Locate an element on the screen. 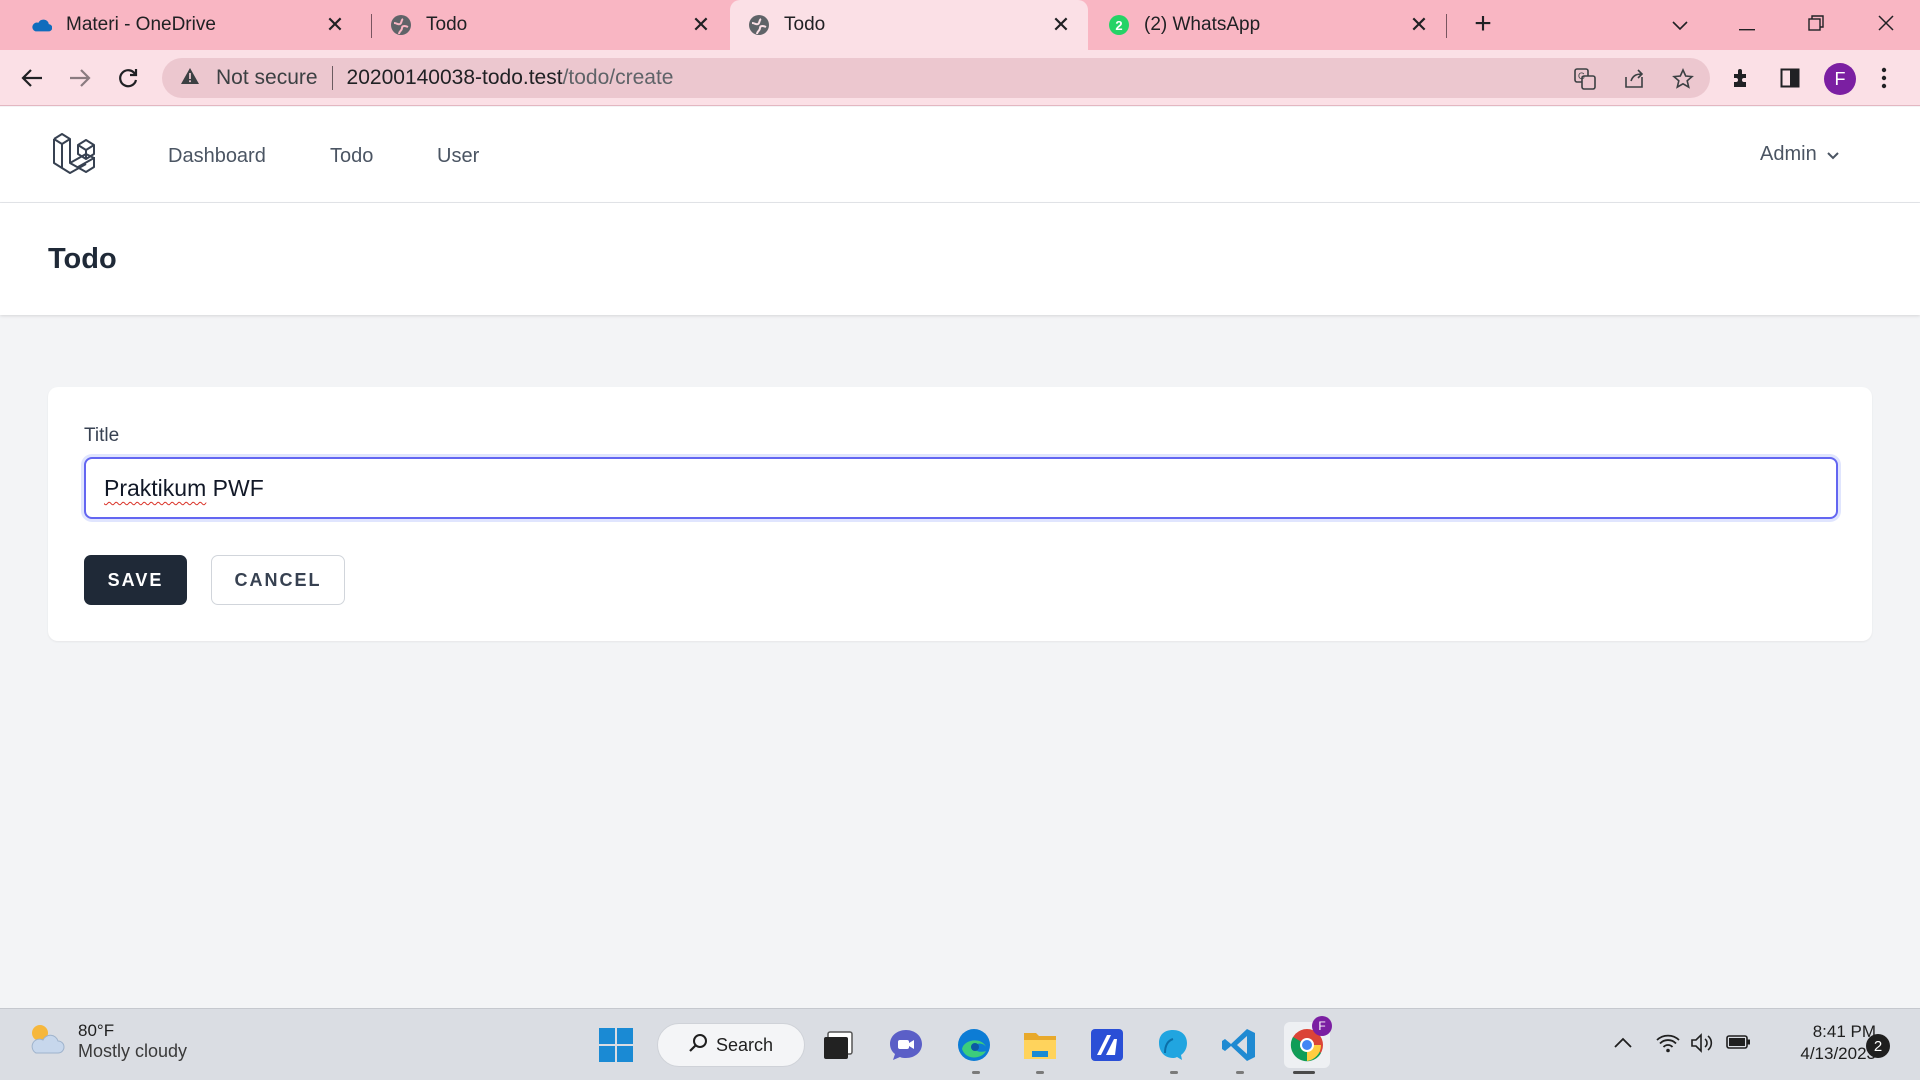 Image resolution: width=1920 pixels, height=1080 pixels. teams-chat-icon is located at coordinates (906, 1045).